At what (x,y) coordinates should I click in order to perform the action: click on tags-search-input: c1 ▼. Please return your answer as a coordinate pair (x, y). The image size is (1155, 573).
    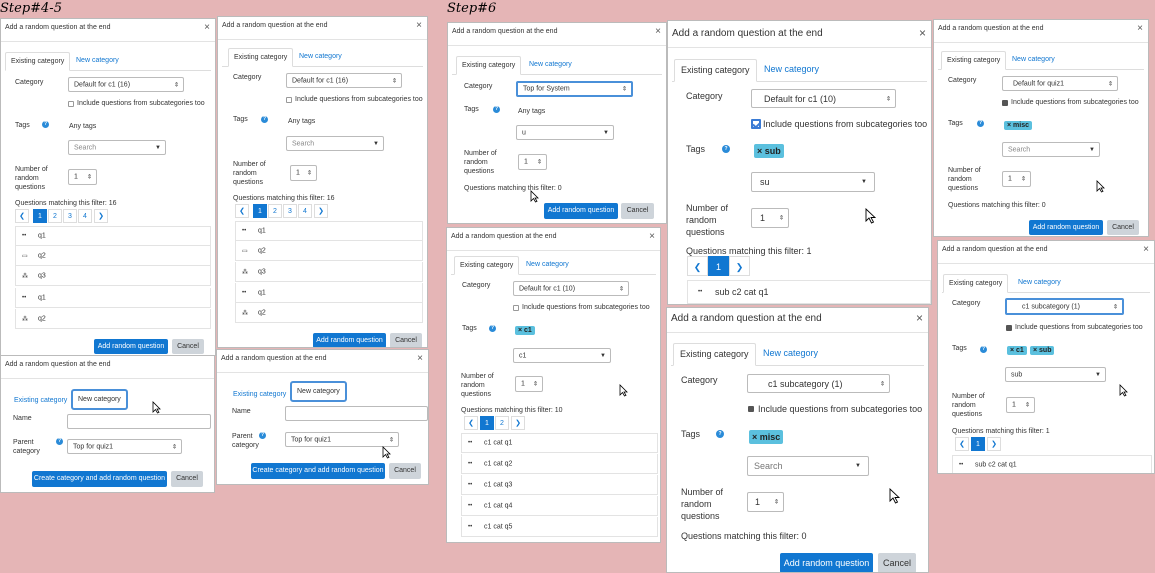
    Looking at the image, I should click on (562, 355).